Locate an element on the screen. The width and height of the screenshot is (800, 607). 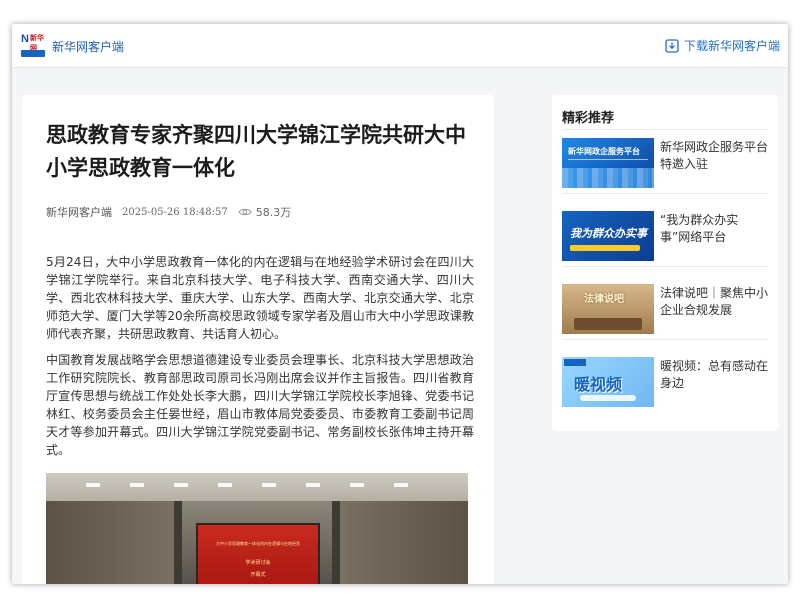
screen-line: 学术研讨会 is located at coordinates (258, 563).